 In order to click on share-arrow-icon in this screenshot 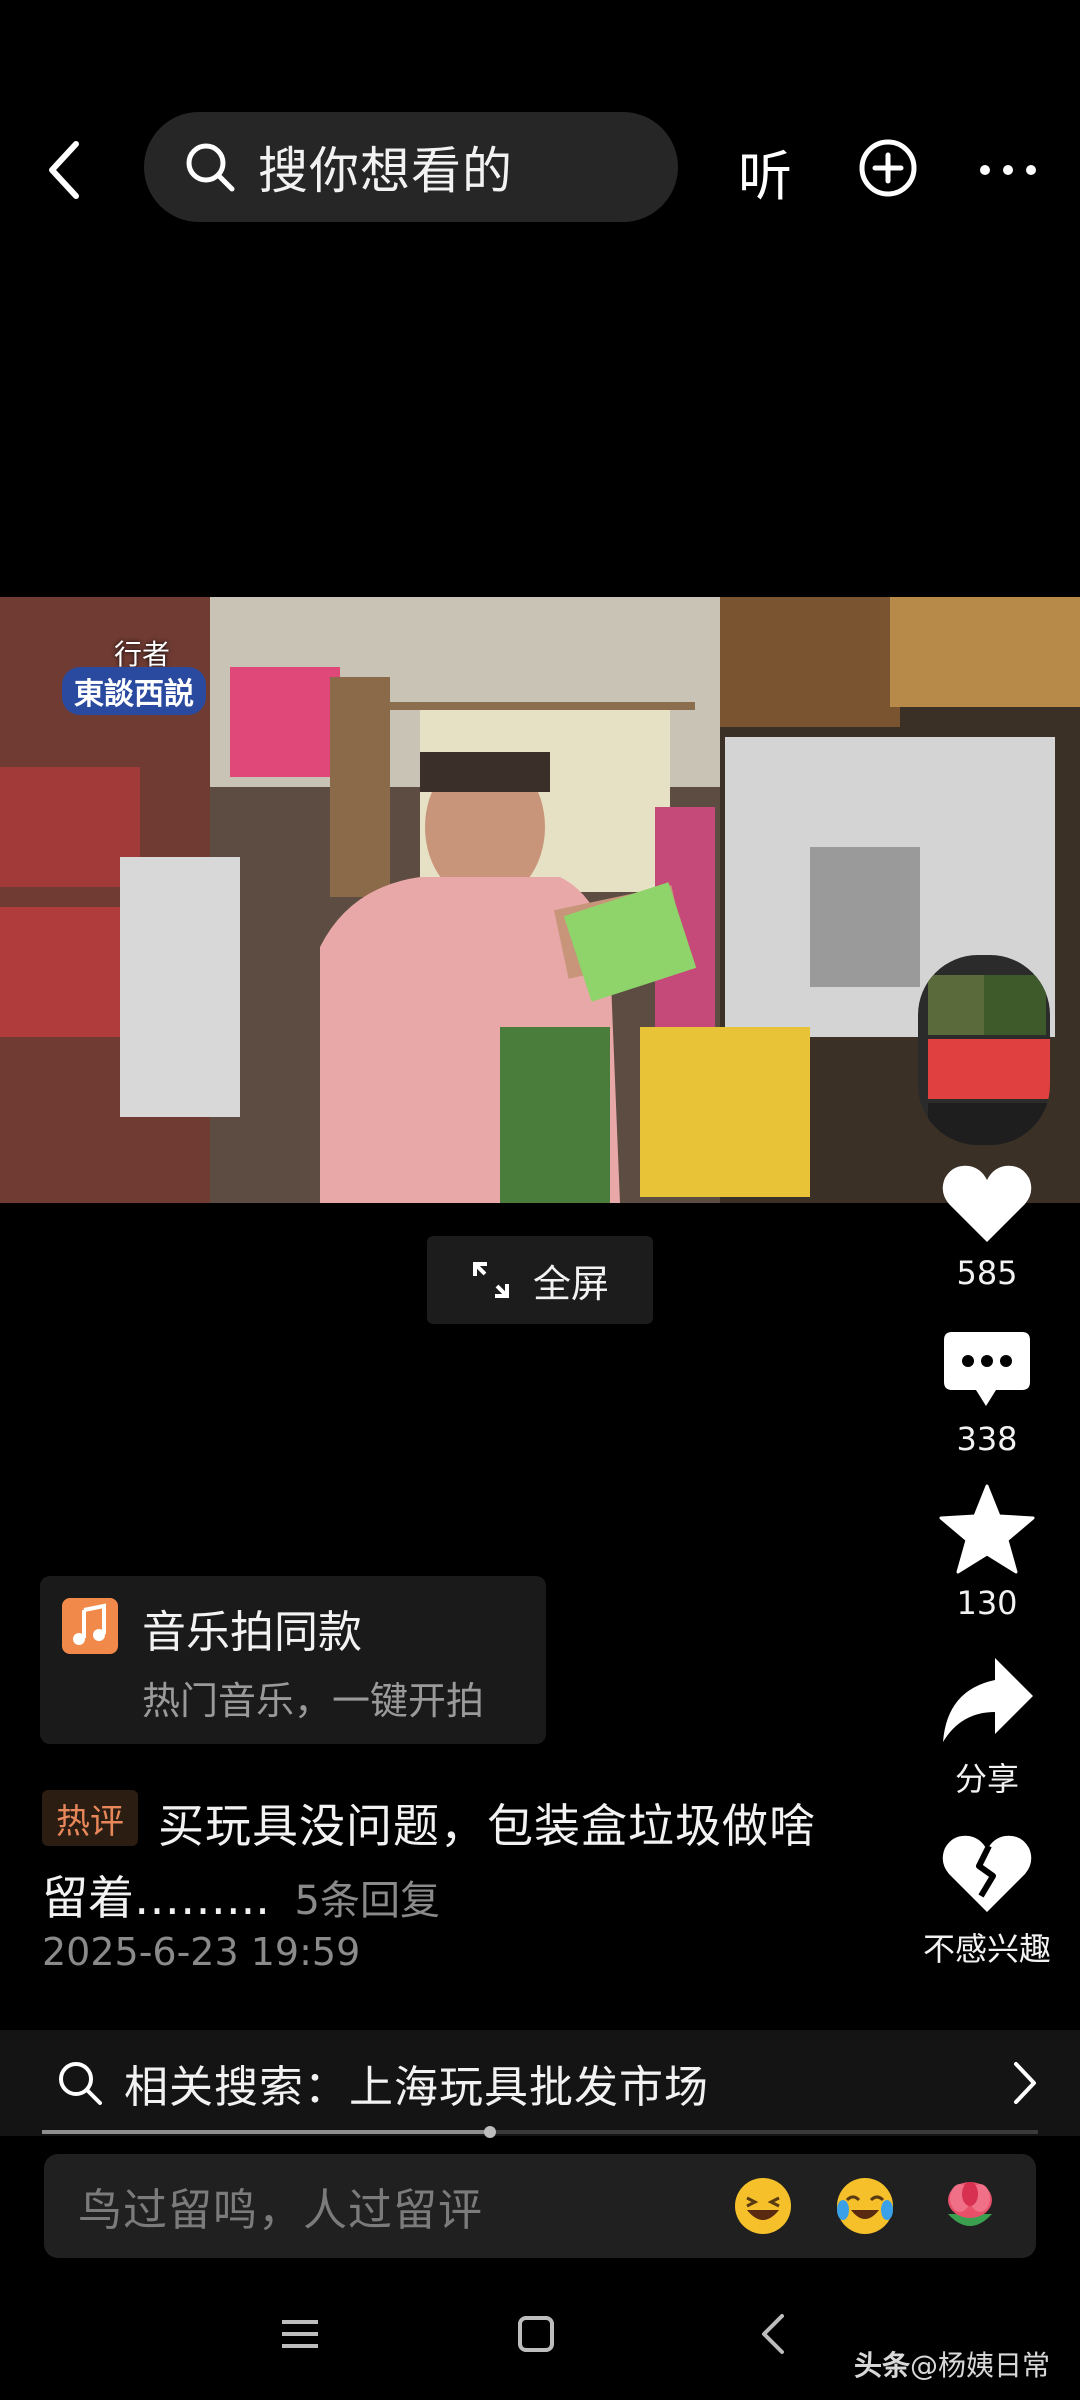, I will do `click(988, 1700)`.